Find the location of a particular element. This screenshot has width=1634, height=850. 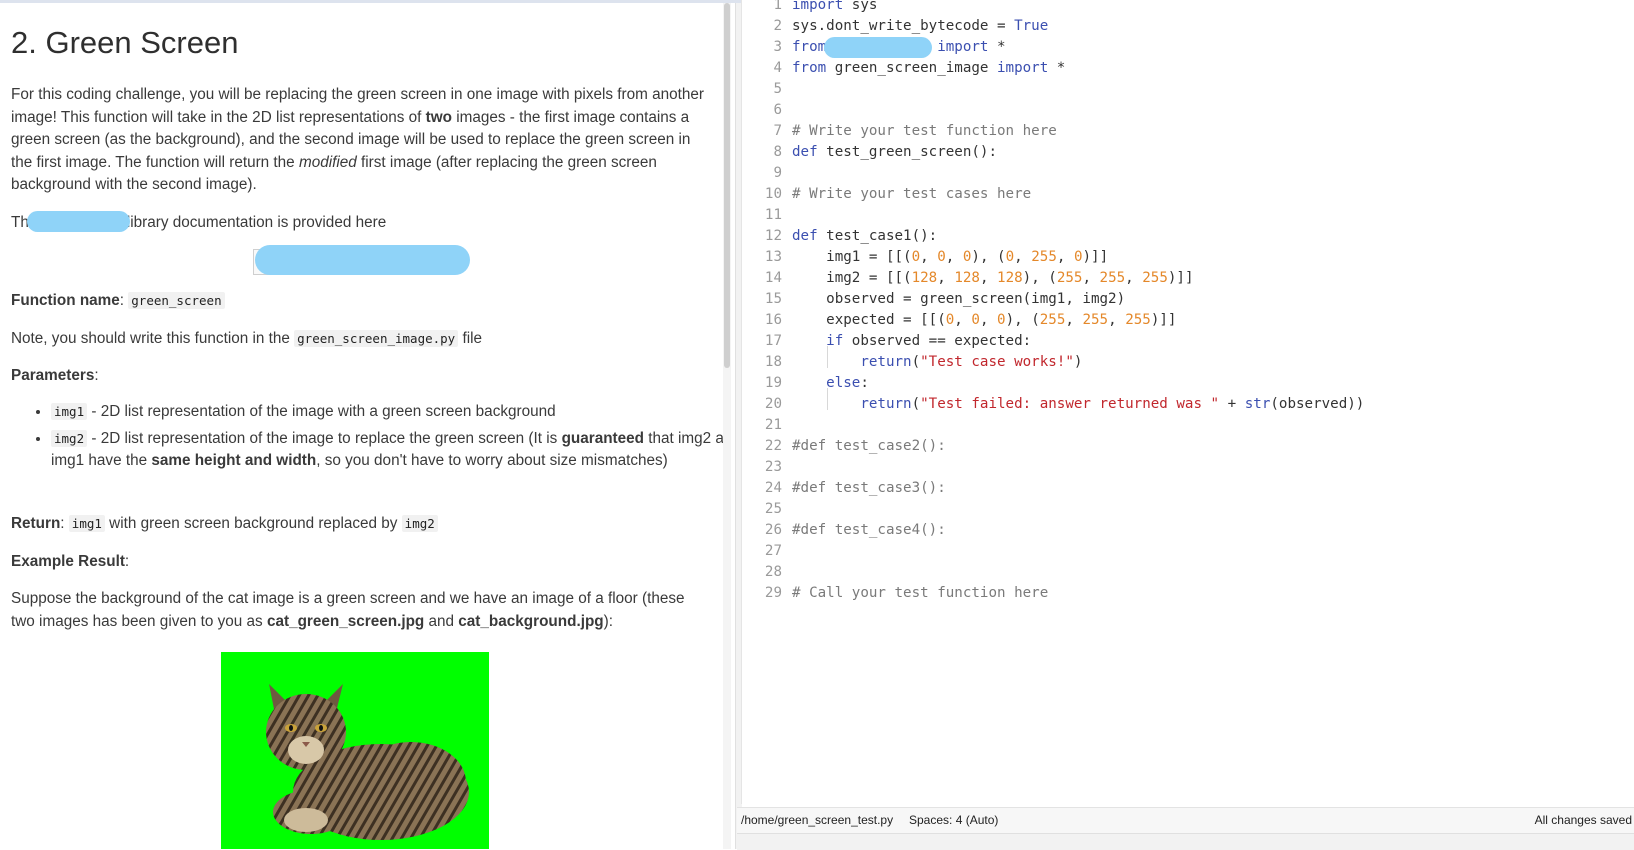

code-text: return("Test case works!") is located at coordinates (937, 362).